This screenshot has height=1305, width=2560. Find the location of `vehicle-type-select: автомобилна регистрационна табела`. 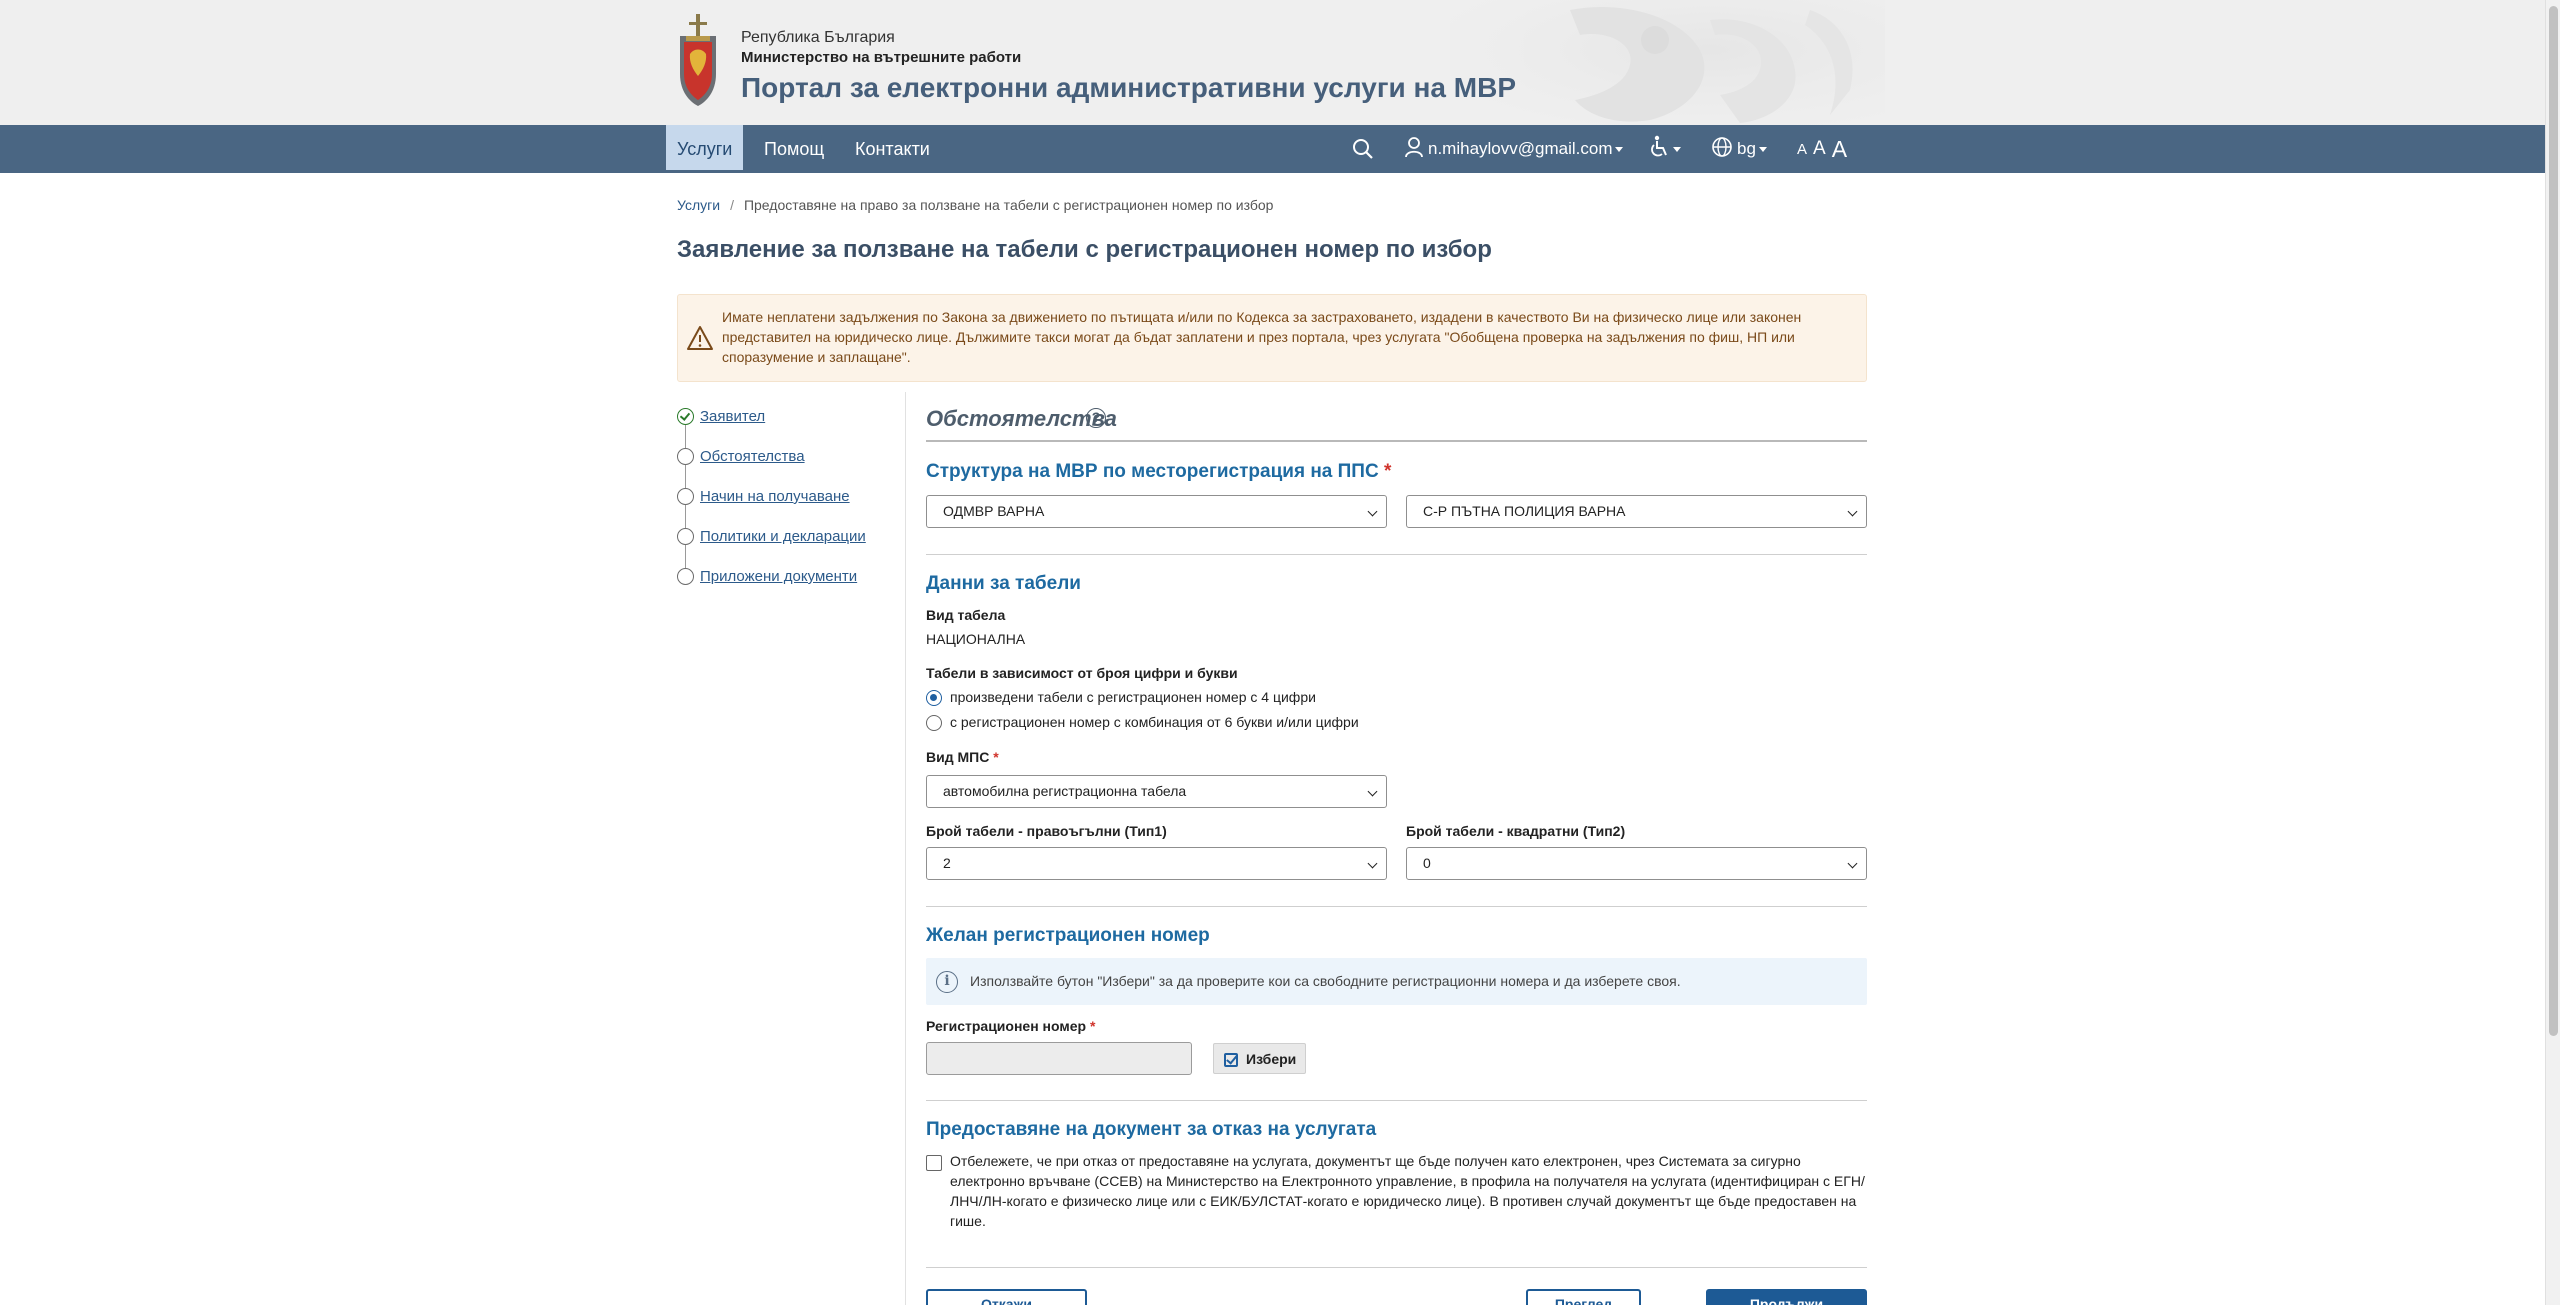

vehicle-type-select: автомобилна регистрационна табела is located at coordinates (1156, 791).